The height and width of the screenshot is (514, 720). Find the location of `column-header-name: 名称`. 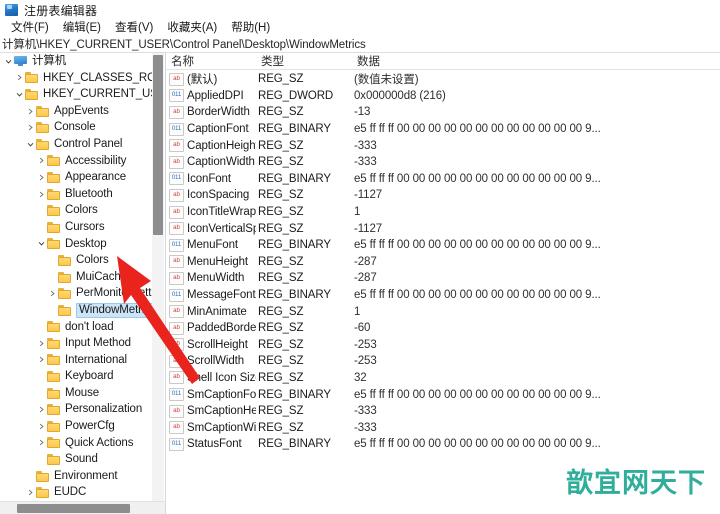

column-header-name: 名称 is located at coordinates (211, 61).